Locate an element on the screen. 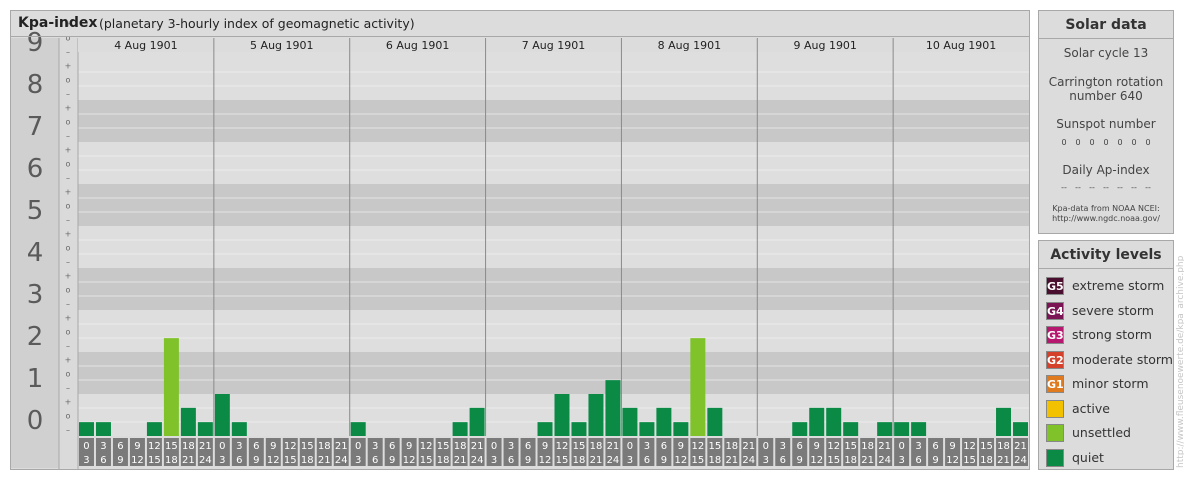 Image resolution: width=1184 pixels, height=480 pixels. sunspot-label: Sunspot number is located at coordinates (1106, 124).